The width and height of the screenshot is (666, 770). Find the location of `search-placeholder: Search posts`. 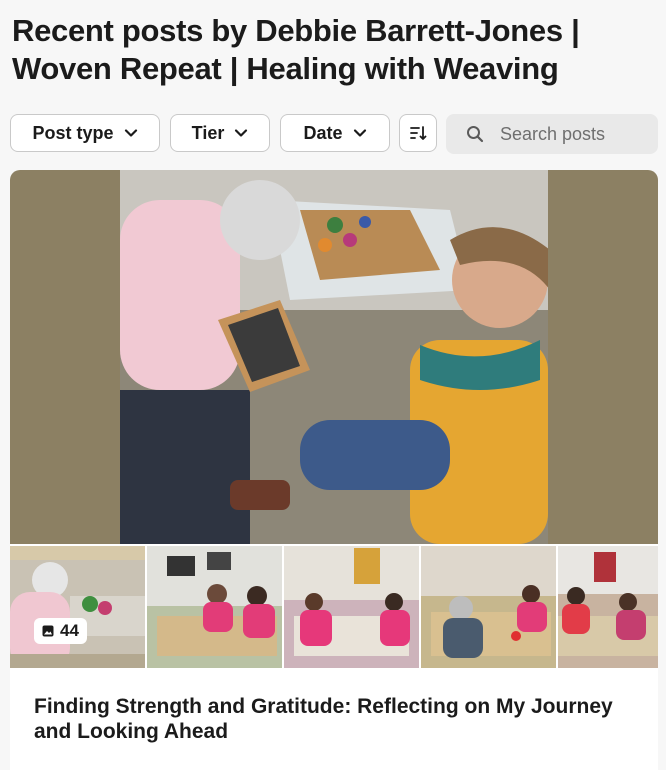

search-placeholder: Search posts is located at coordinates (553, 133).